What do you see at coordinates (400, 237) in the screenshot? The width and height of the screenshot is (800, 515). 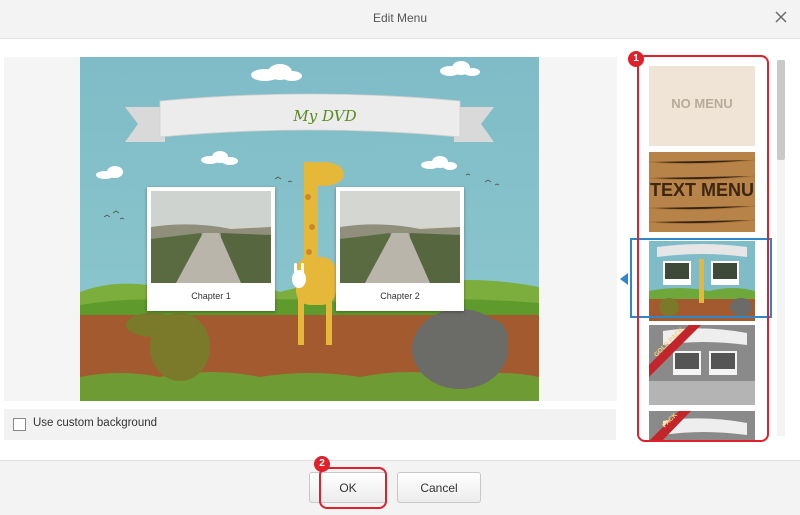 I see `chapter-2-image` at bounding box center [400, 237].